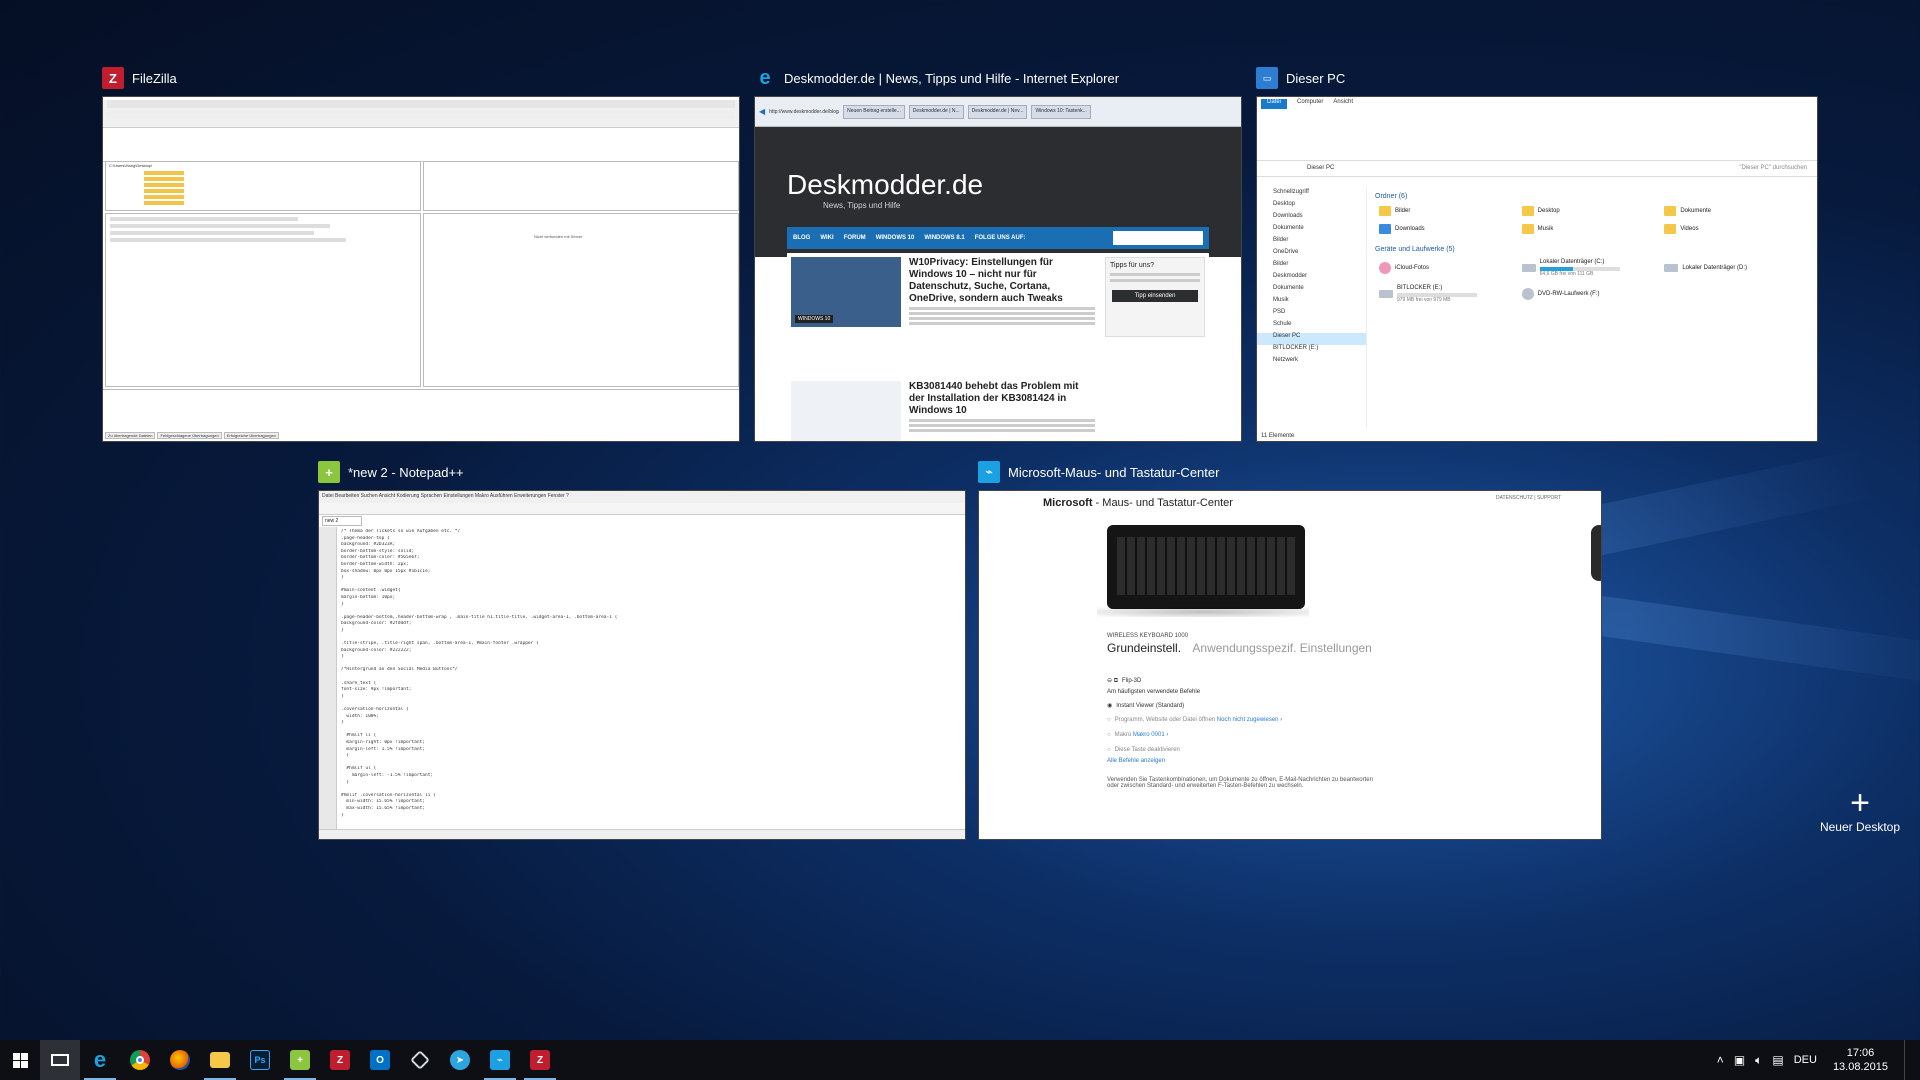 The image size is (1920, 1080). What do you see at coordinates (1311, 195) in the screenshot?
I see `nav-item: Schnellzugriff` at bounding box center [1311, 195].